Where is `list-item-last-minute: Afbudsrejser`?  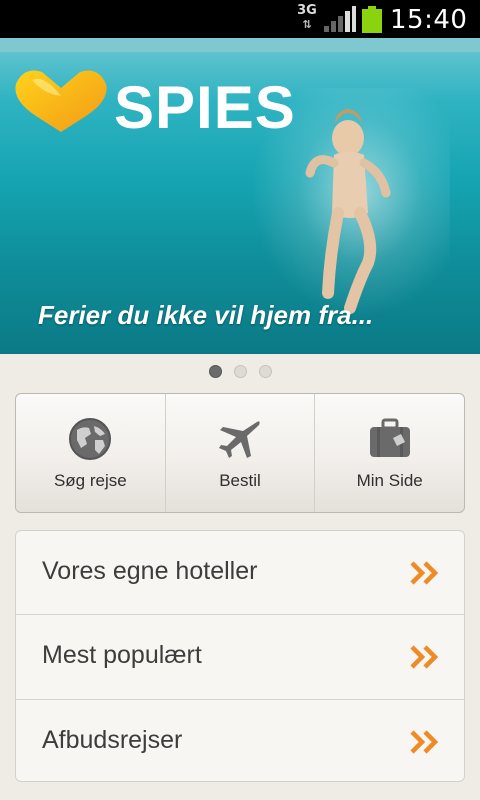 list-item-last-minute: Afbudsrejser is located at coordinates (240, 741).